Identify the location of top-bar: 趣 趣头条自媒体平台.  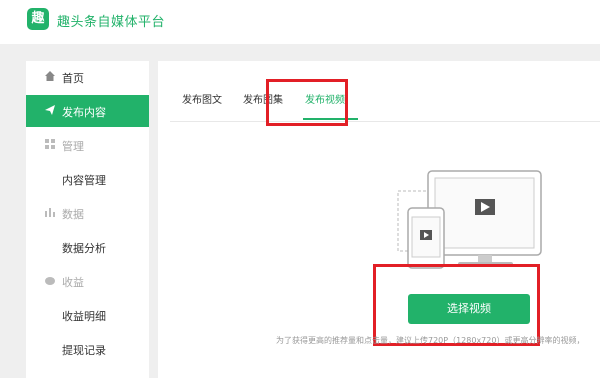
(300, 22).